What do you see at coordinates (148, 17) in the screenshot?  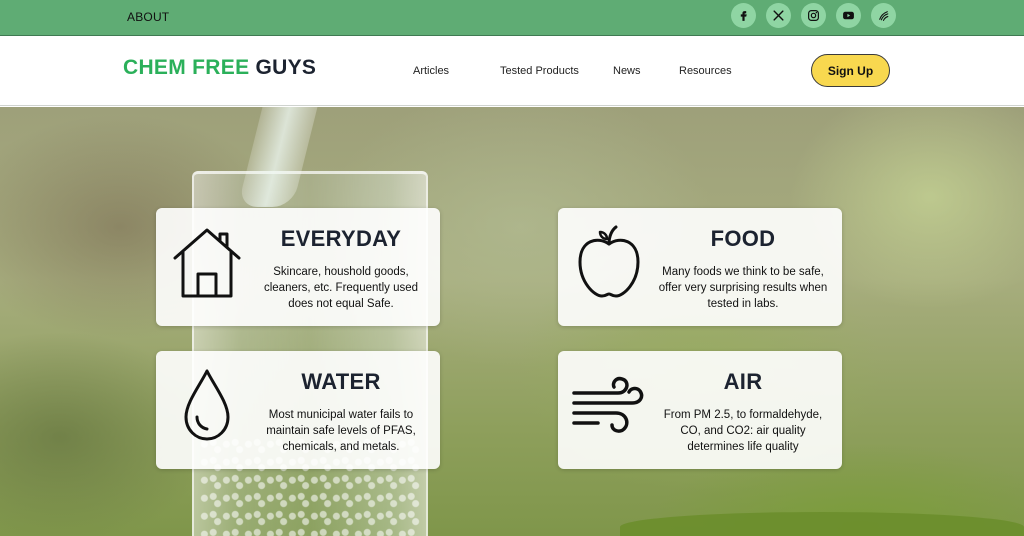 I see `about-link: ABOUT` at bounding box center [148, 17].